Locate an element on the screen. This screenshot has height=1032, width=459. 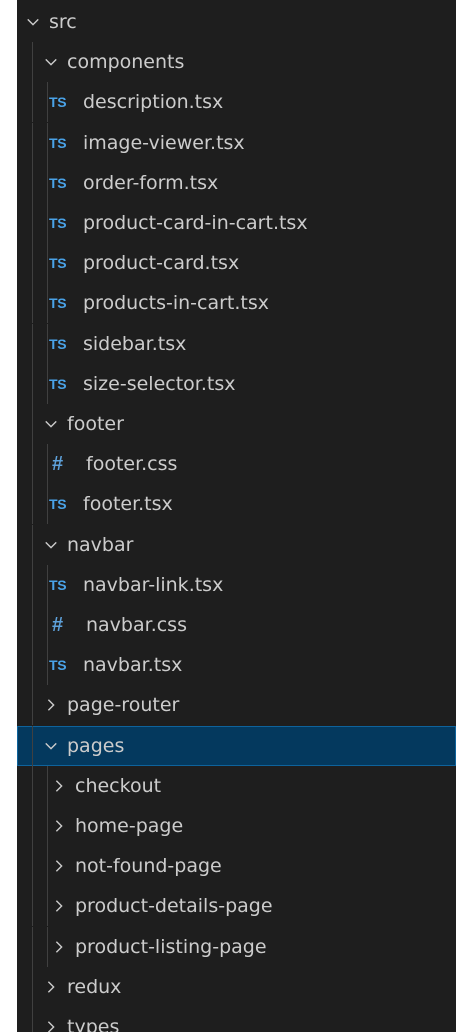
file-item: TS order-form.tsx is located at coordinates (236, 182).